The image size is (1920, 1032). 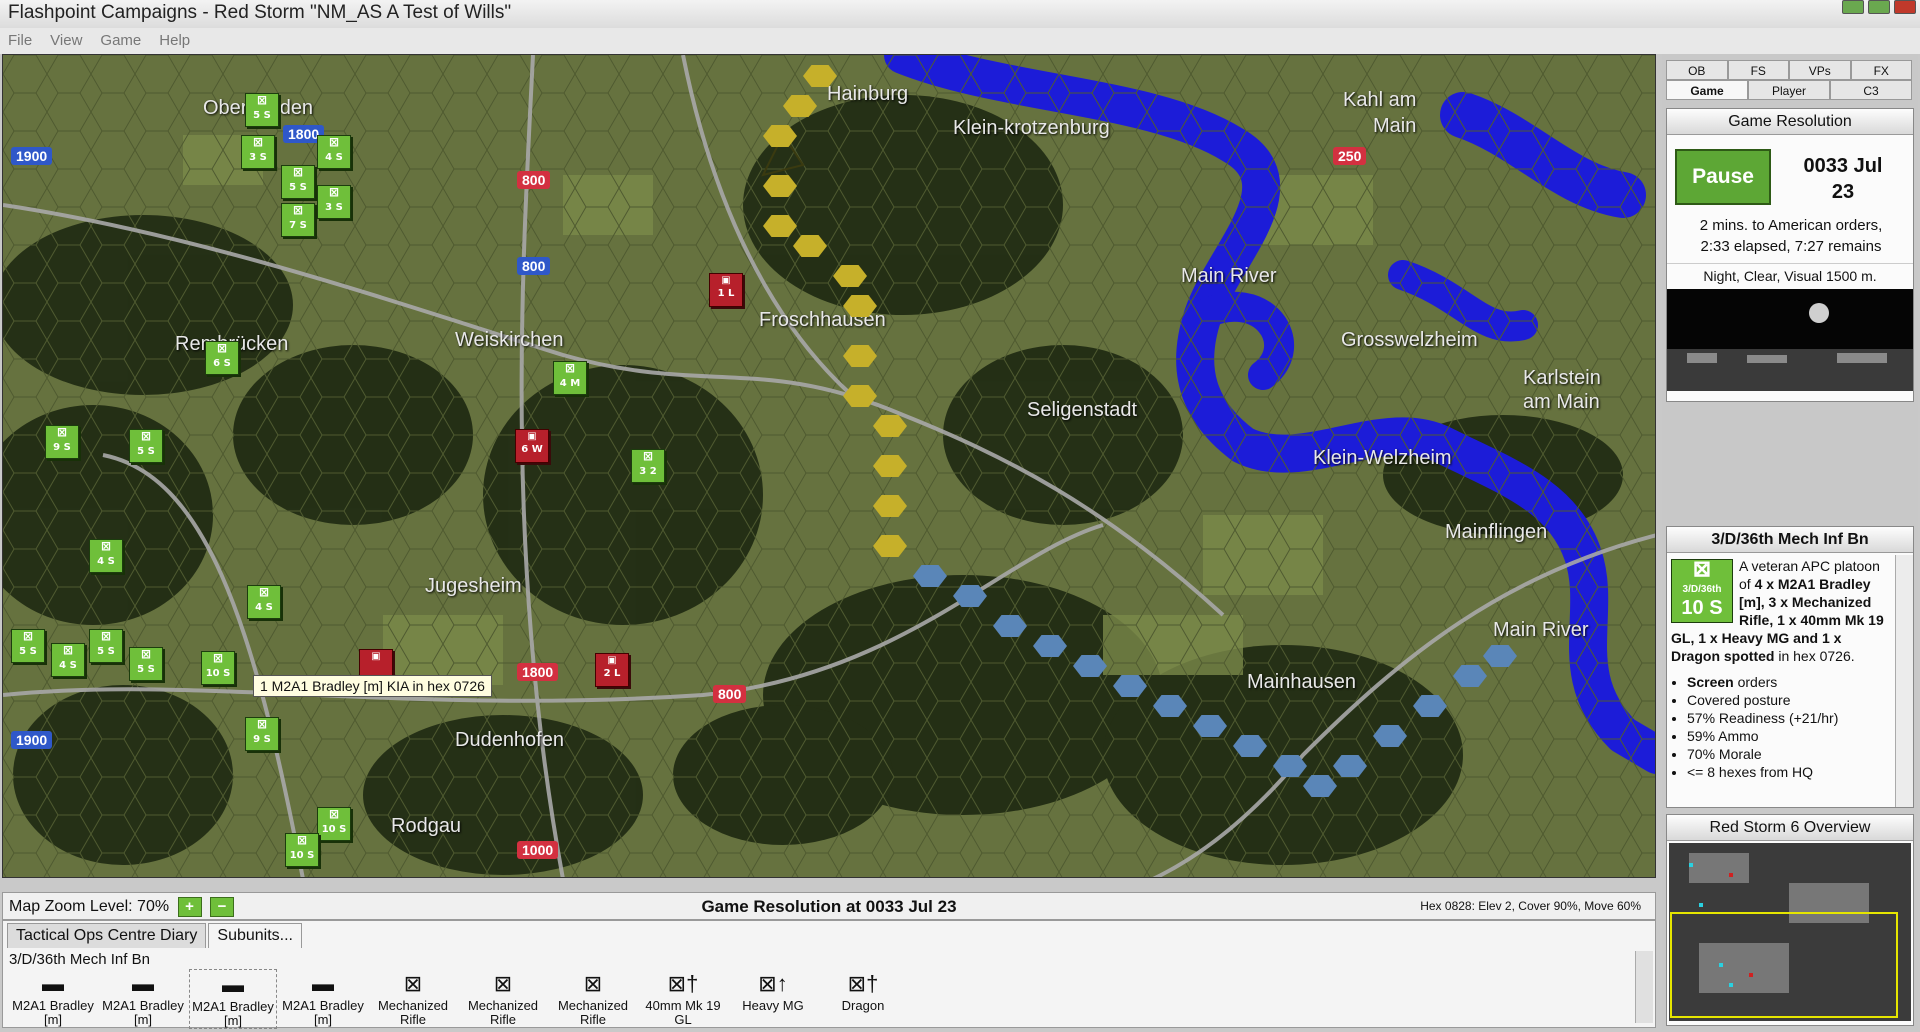 What do you see at coordinates (509, 340) in the screenshot?
I see `town-label: Weiskirchen` at bounding box center [509, 340].